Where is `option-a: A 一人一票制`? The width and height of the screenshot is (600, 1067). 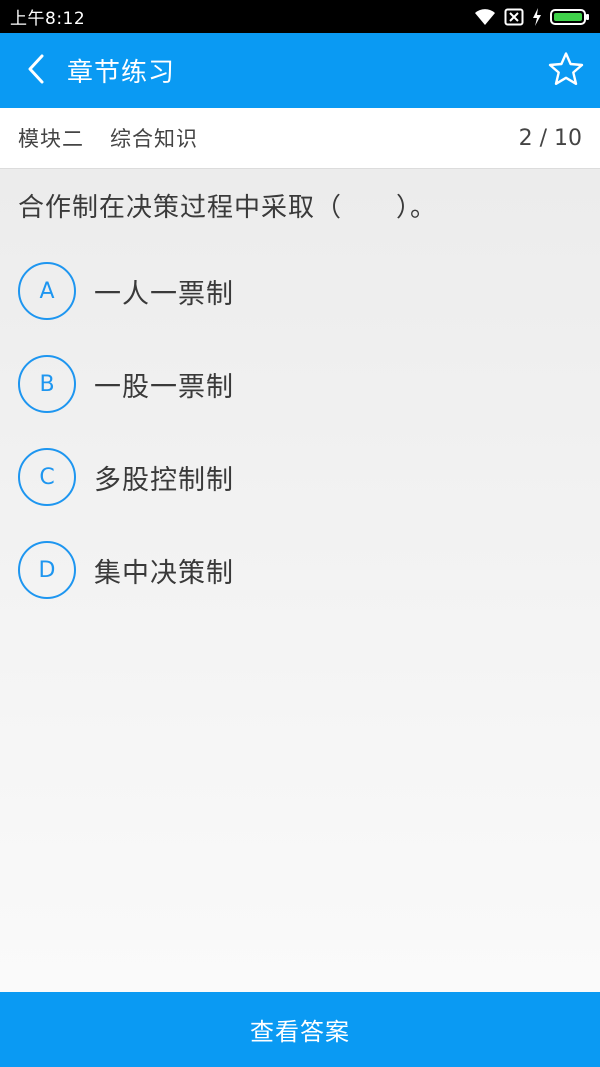 option-a: A 一人一票制 is located at coordinates (300, 291).